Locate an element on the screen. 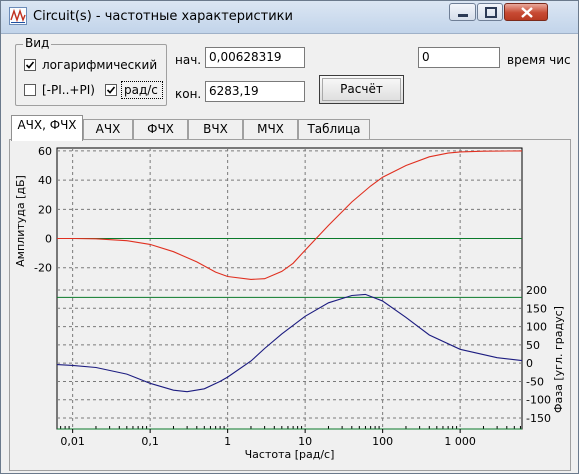  circuit-app-icon is located at coordinates (18, 16).